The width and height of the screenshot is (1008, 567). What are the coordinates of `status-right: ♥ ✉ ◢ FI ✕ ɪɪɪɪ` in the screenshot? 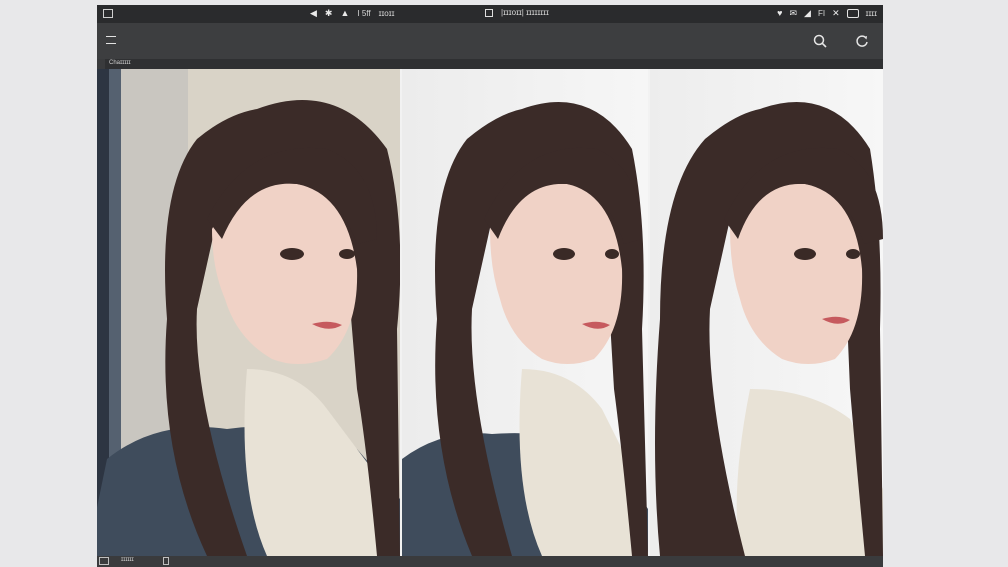 It's located at (827, 13).